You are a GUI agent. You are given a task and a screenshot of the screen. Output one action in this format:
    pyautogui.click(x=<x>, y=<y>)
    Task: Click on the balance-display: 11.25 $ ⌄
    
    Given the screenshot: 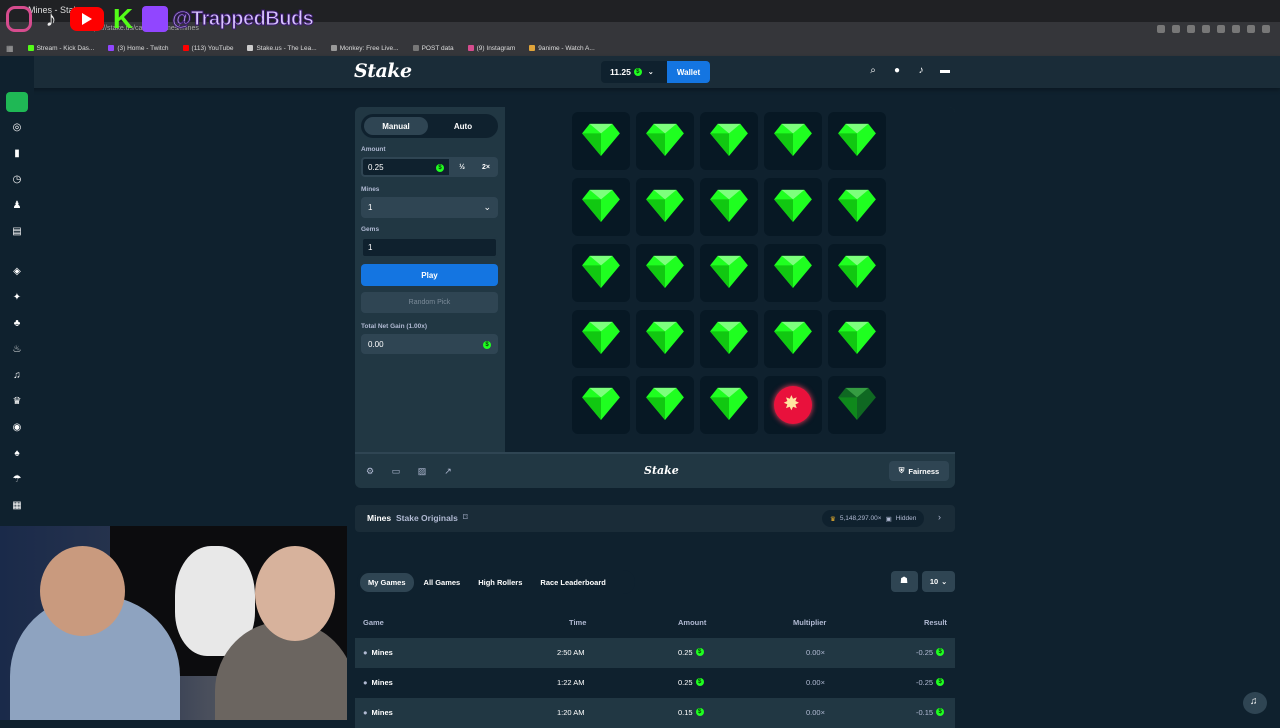 What is the action you would take?
    pyautogui.click(x=634, y=72)
    